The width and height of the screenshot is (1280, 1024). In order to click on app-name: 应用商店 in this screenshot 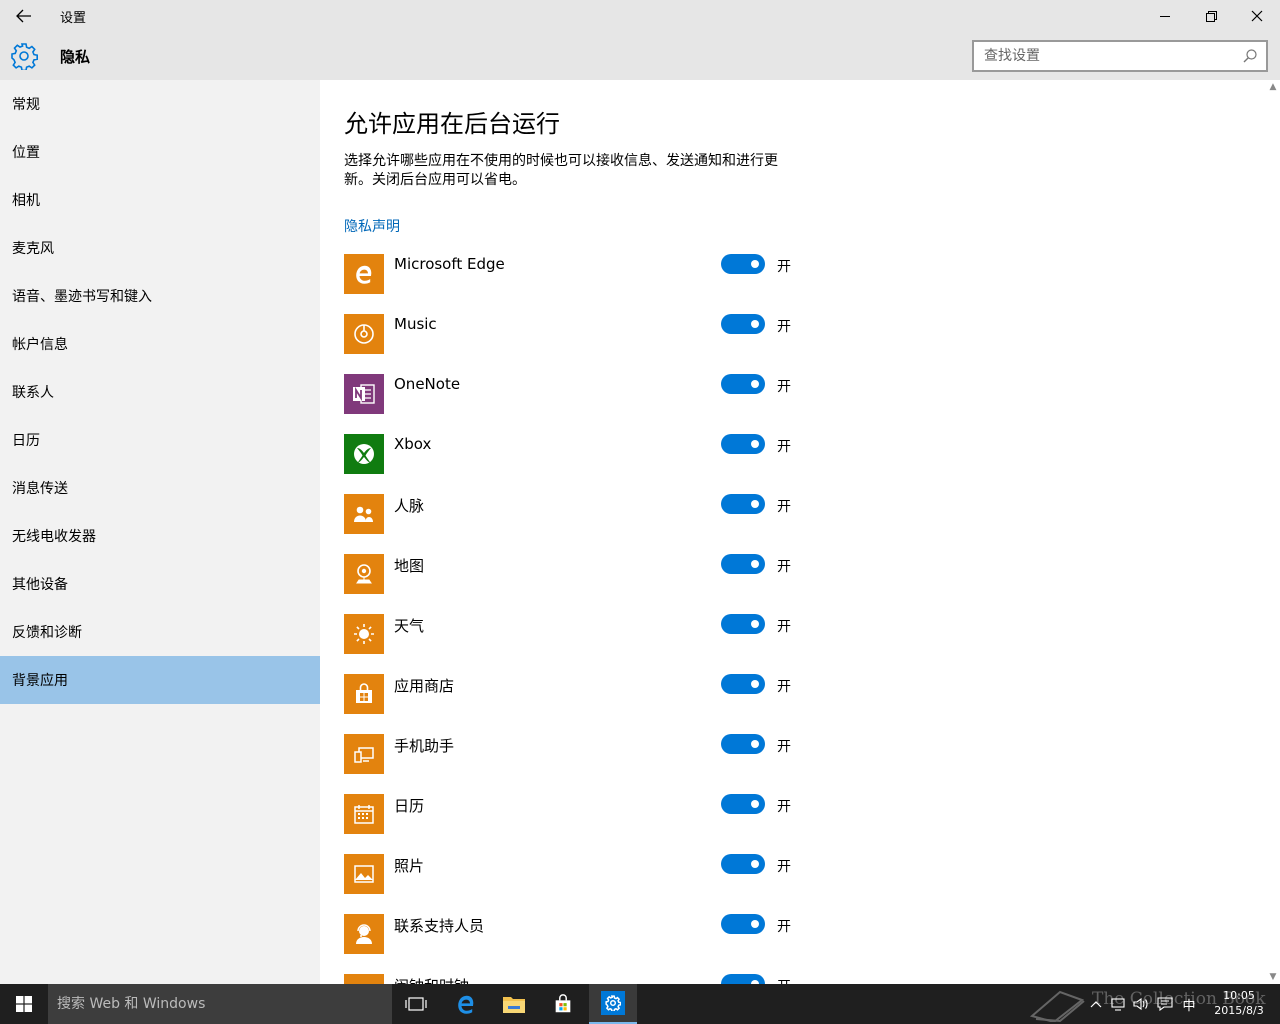, I will do `click(424, 686)`.